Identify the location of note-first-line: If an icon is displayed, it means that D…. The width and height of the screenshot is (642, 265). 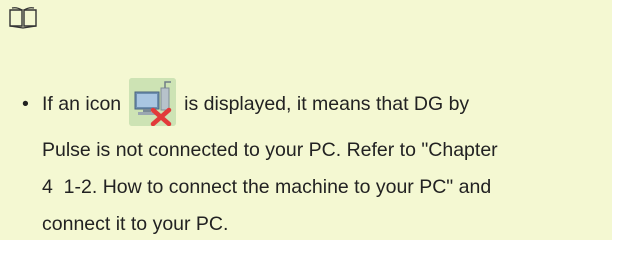
(256, 102).